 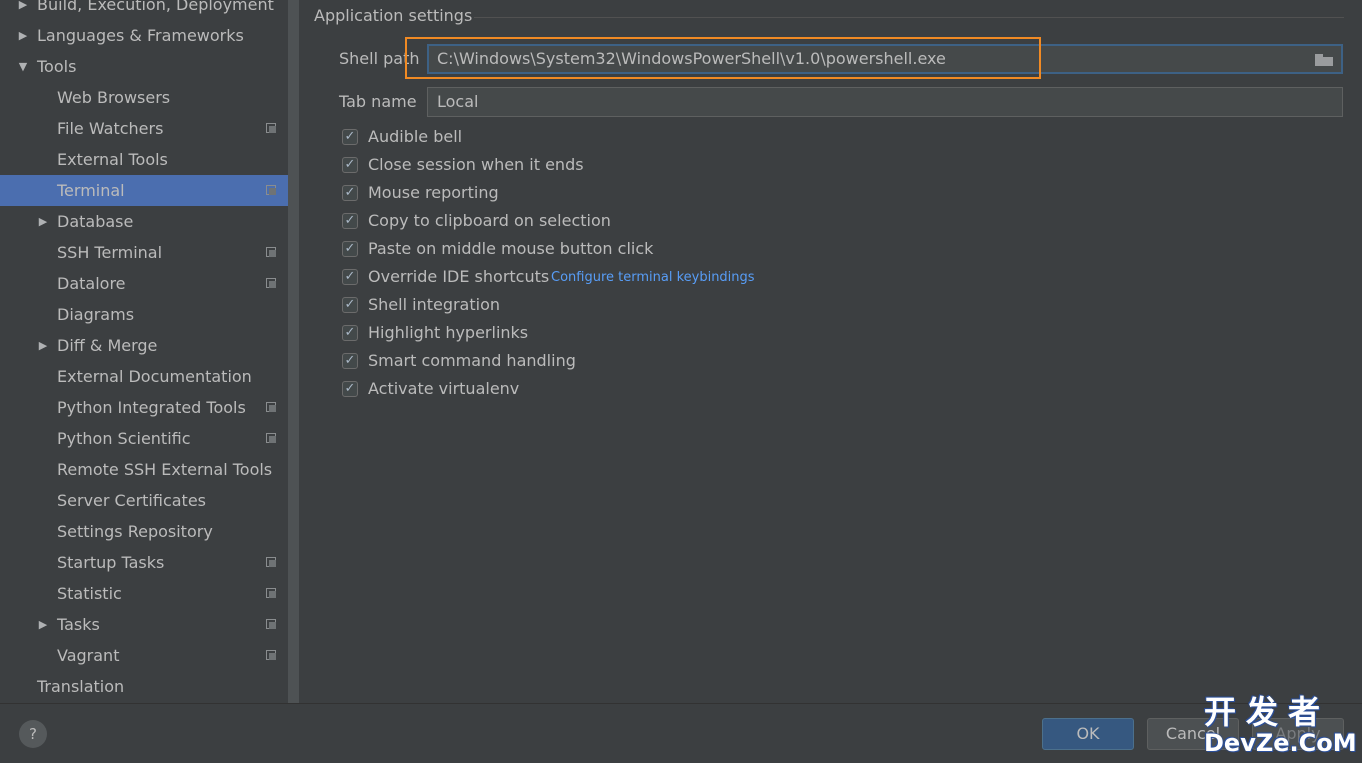 What do you see at coordinates (91, 283) in the screenshot?
I see `sidebar-item-label: Datalore` at bounding box center [91, 283].